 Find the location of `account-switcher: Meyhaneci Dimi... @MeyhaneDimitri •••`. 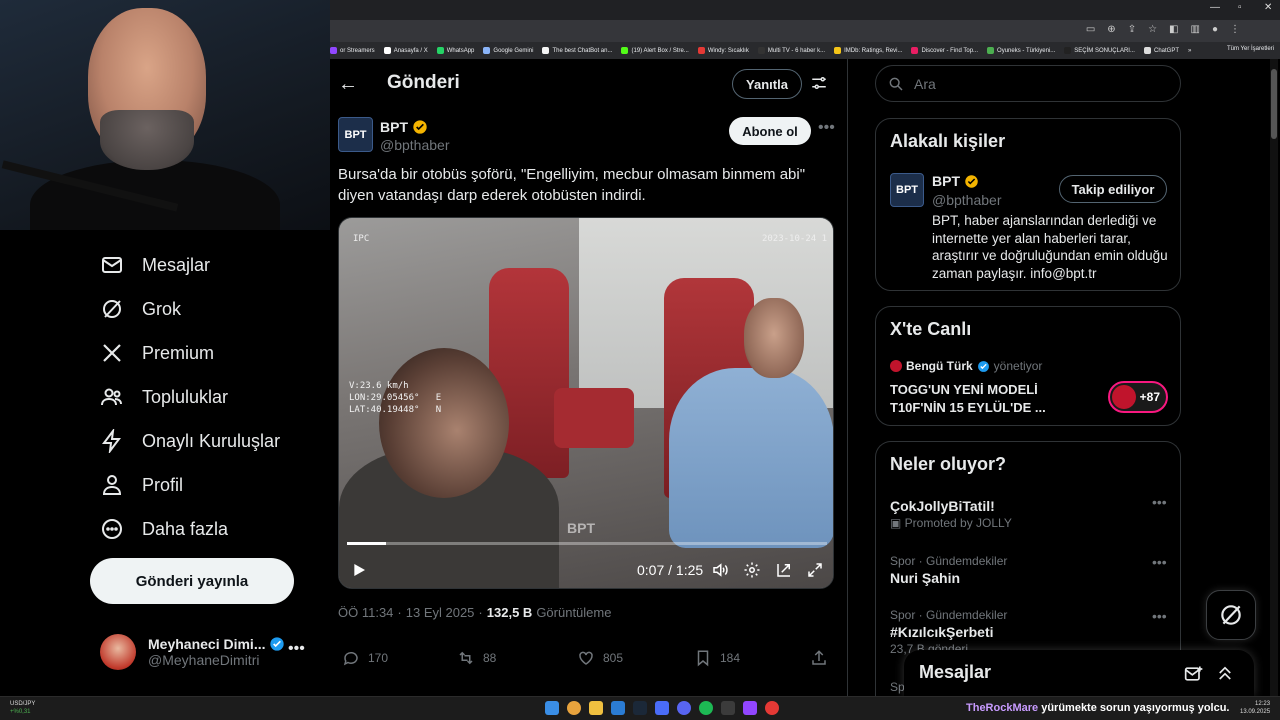

account-switcher: Meyhaneci Dimi... @MeyhaneDimitri ••• is located at coordinates (202, 652).